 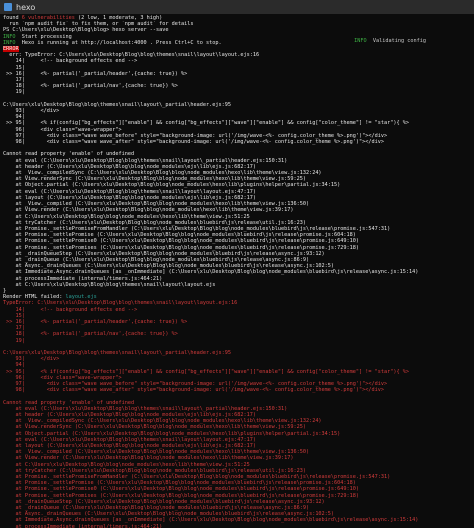 I want to click on terminal-text: found, so click(x=12, y=18).